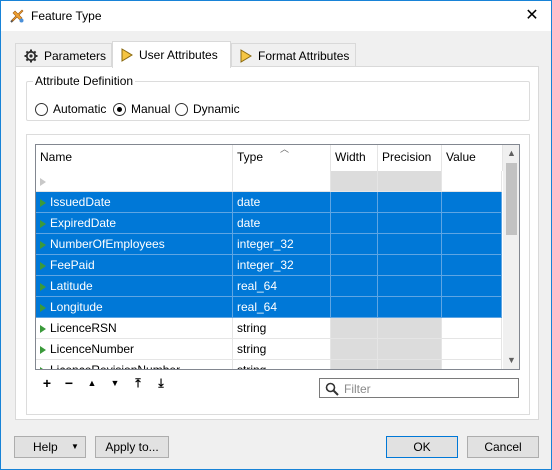  I want to click on radio-manual: Manual, so click(141, 109).